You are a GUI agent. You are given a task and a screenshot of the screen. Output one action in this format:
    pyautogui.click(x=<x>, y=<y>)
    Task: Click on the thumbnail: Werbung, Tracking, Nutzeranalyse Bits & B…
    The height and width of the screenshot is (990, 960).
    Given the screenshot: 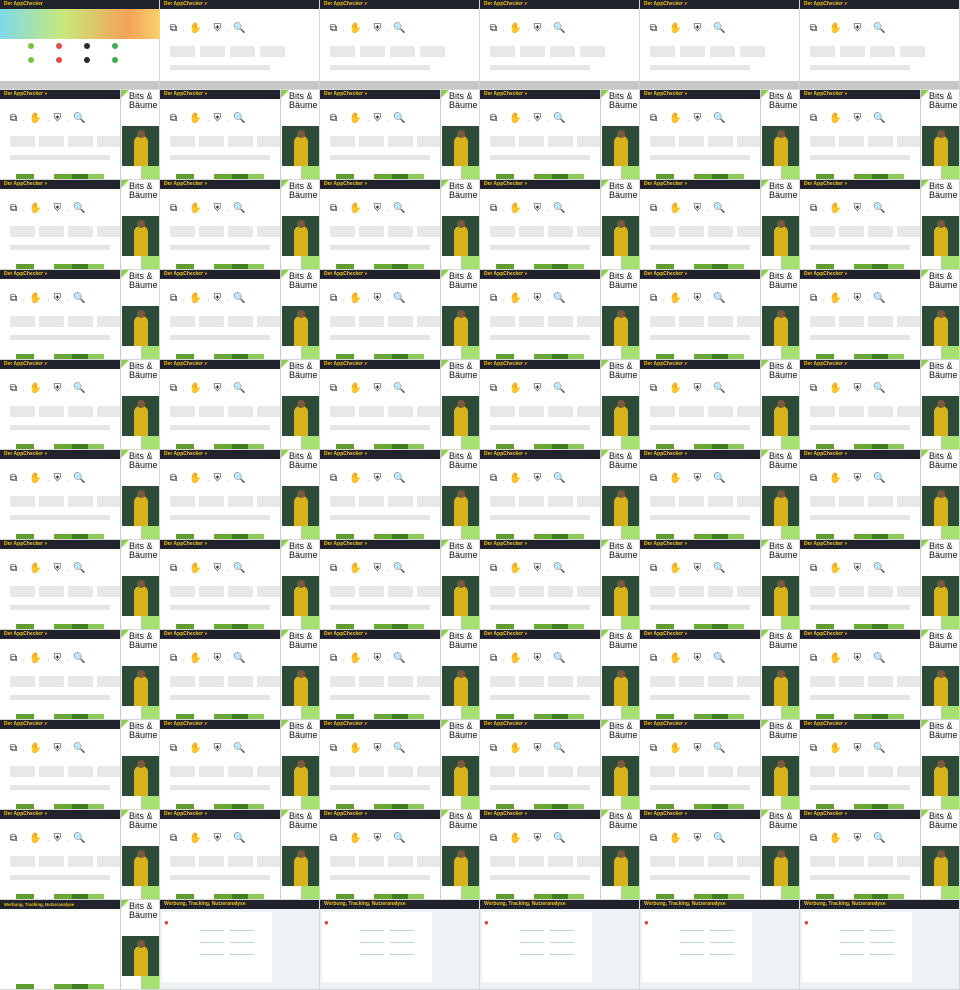 What is the action you would take?
    pyautogui.click(x=80, y=945)
    